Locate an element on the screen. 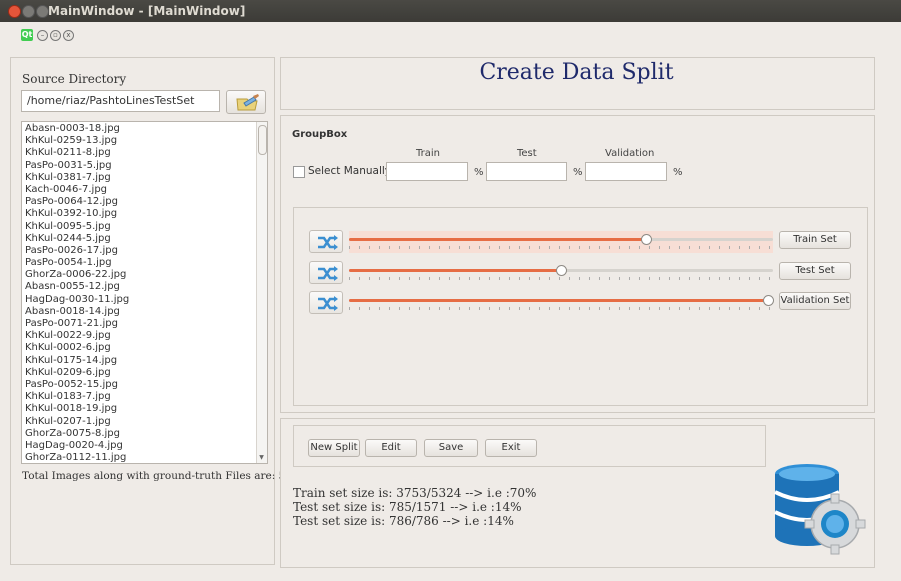 Image resolution: width=901 pixels, height=581 pixels. mdi-close-icon: x is located at coordinates (68, 35).